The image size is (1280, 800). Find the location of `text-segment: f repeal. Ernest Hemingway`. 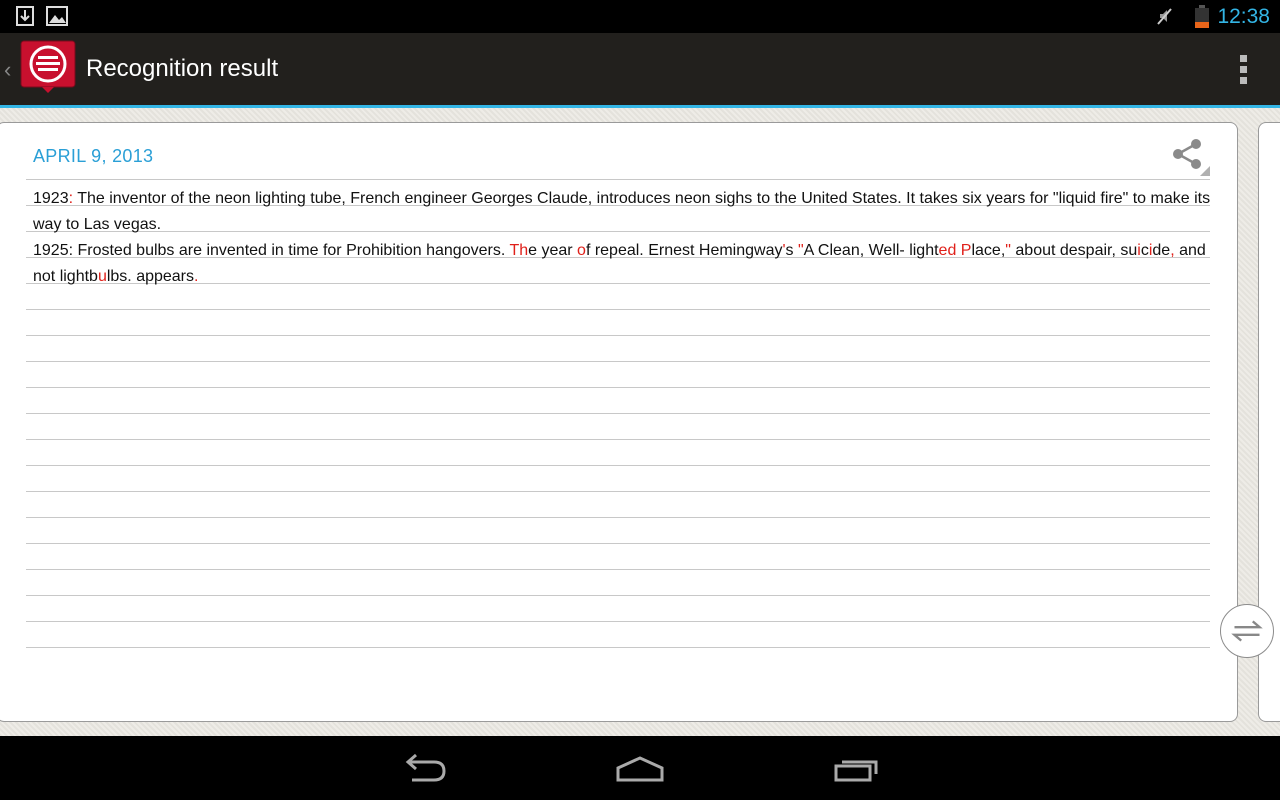

text-segment: f repeal. Ernest Hemingway is located at coordinates (684, 250).